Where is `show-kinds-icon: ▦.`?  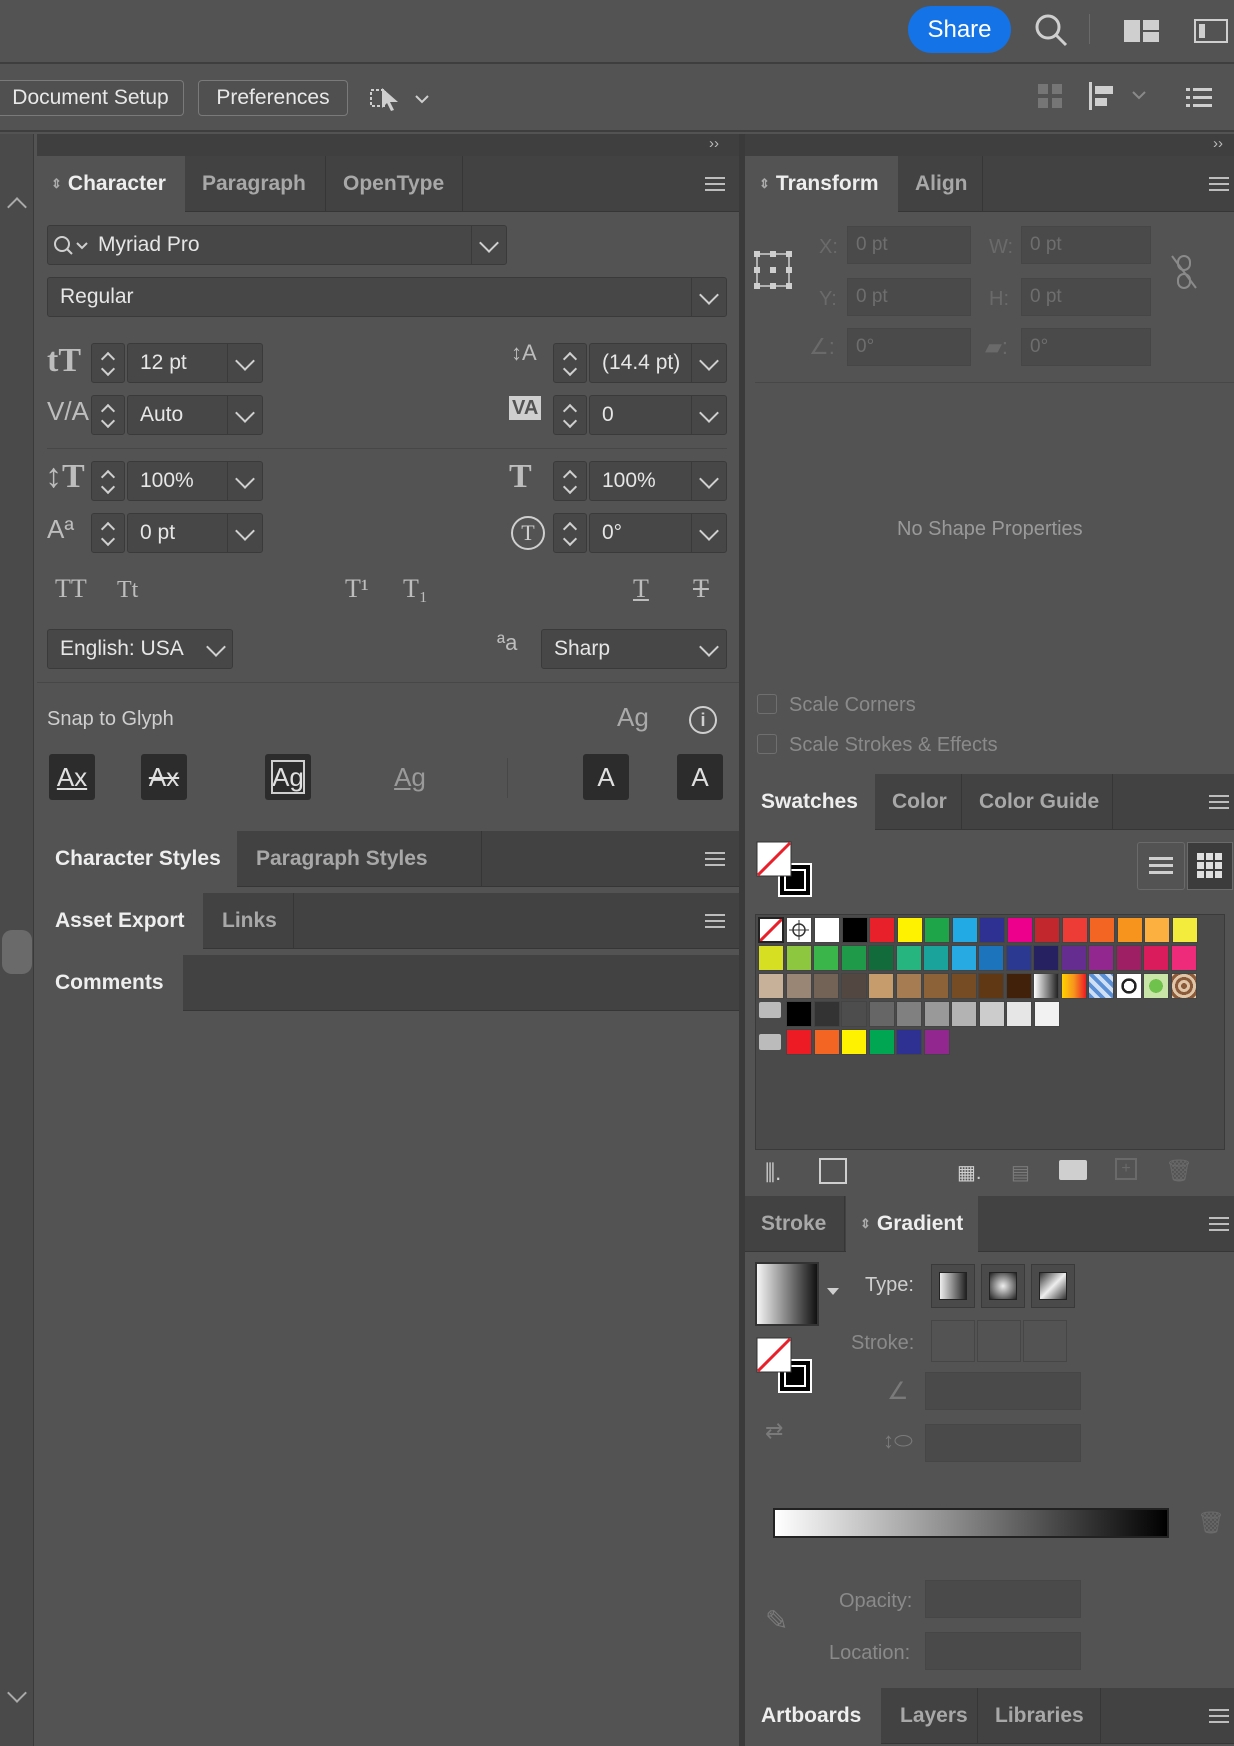
show-kinds-icon: ▦. is located at coordinates (969, 1172).